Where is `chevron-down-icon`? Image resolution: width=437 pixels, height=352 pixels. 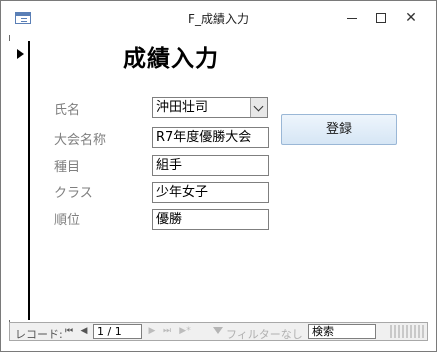
chevron-down-icon is located at coordinates (258, 107).